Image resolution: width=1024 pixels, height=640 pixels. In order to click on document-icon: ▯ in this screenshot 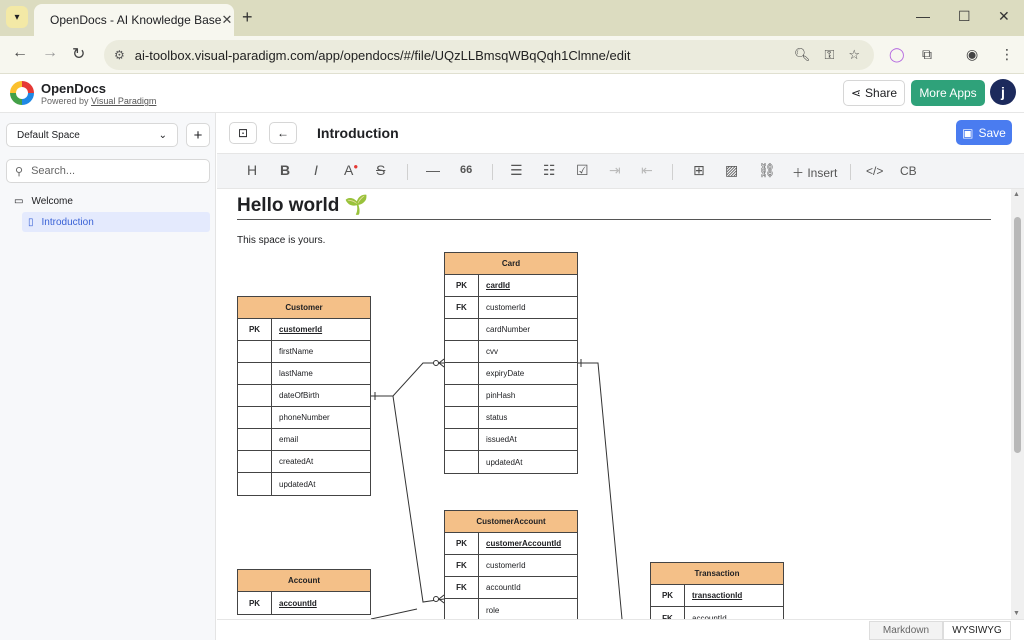, I will do `click(31, 222)`.